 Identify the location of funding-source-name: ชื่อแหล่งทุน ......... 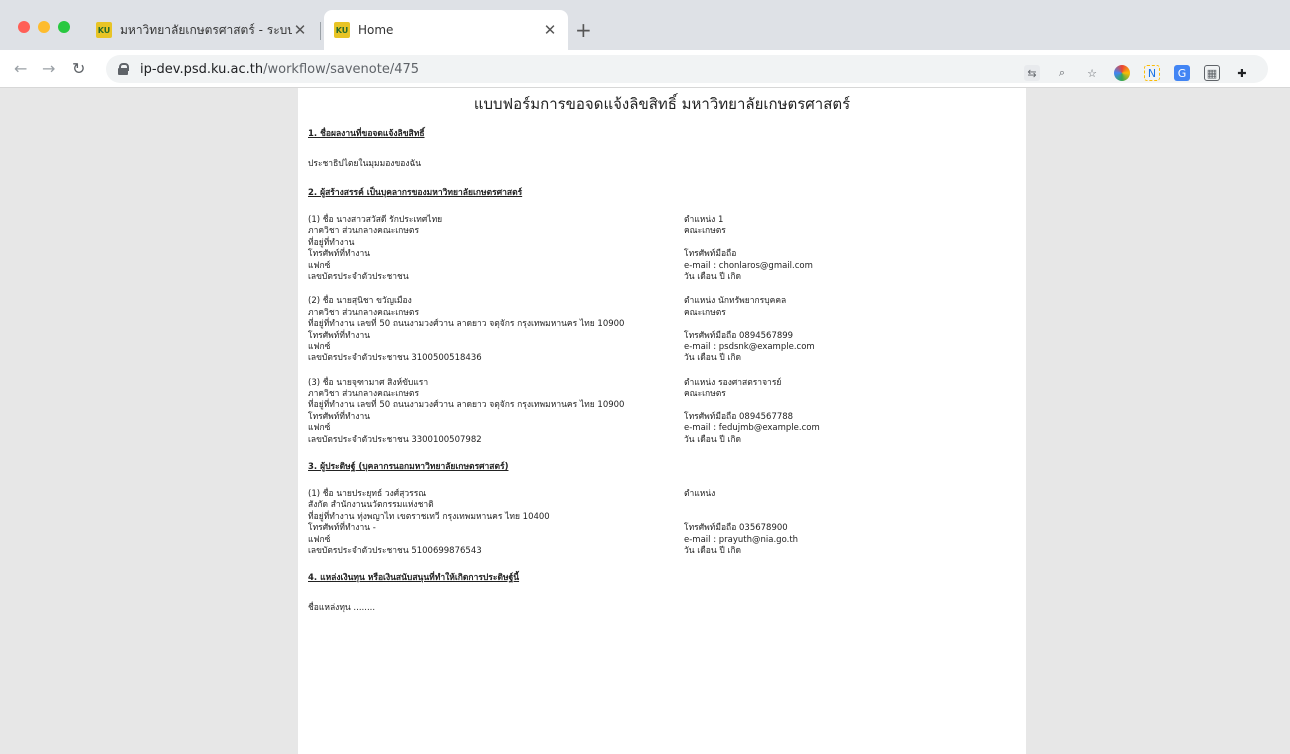
(342, 608).